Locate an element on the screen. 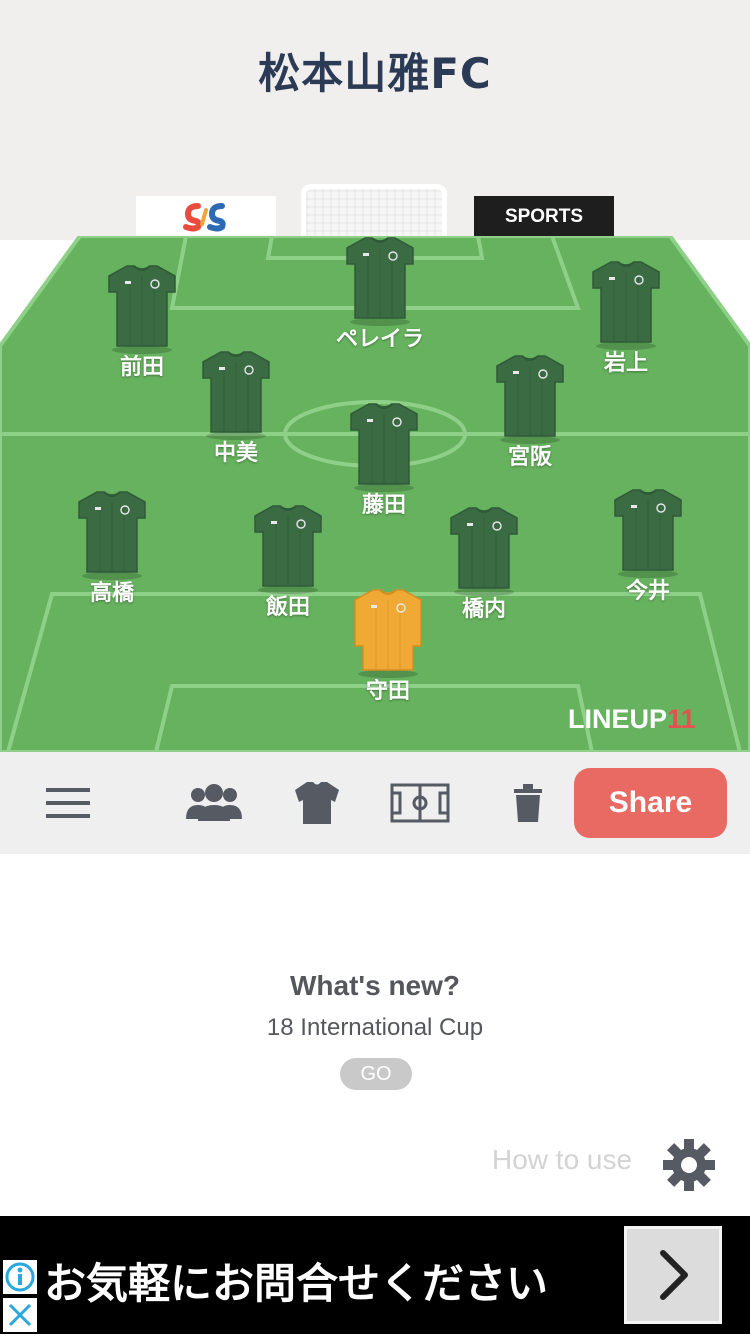  share-button: Share is located at coordinates (650, 803).